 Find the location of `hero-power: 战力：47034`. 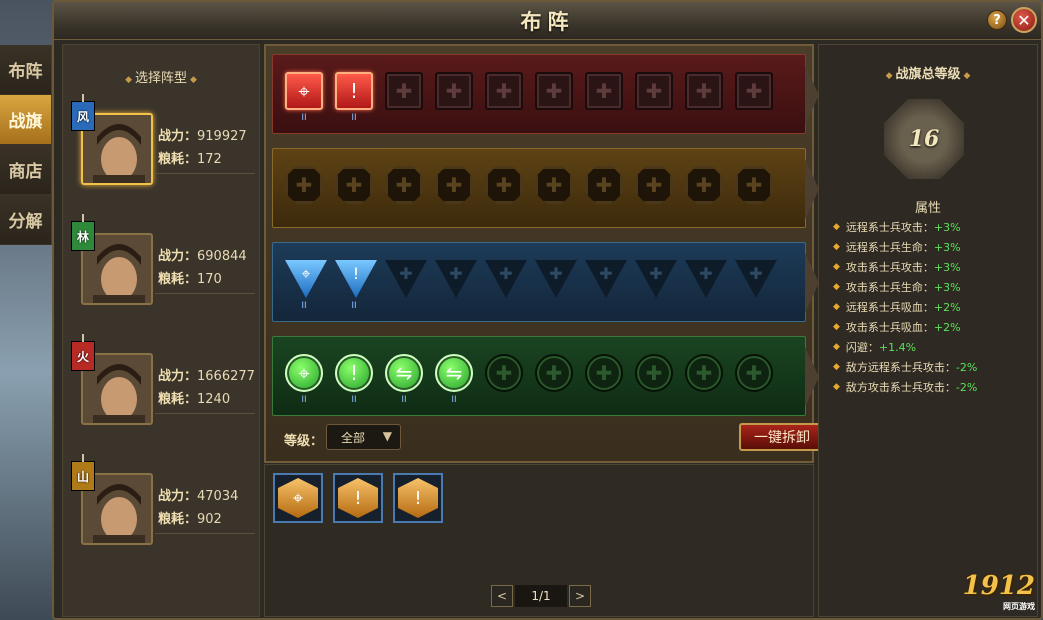

hero-power: 战力：47034 is located at coordinates (198, 496).